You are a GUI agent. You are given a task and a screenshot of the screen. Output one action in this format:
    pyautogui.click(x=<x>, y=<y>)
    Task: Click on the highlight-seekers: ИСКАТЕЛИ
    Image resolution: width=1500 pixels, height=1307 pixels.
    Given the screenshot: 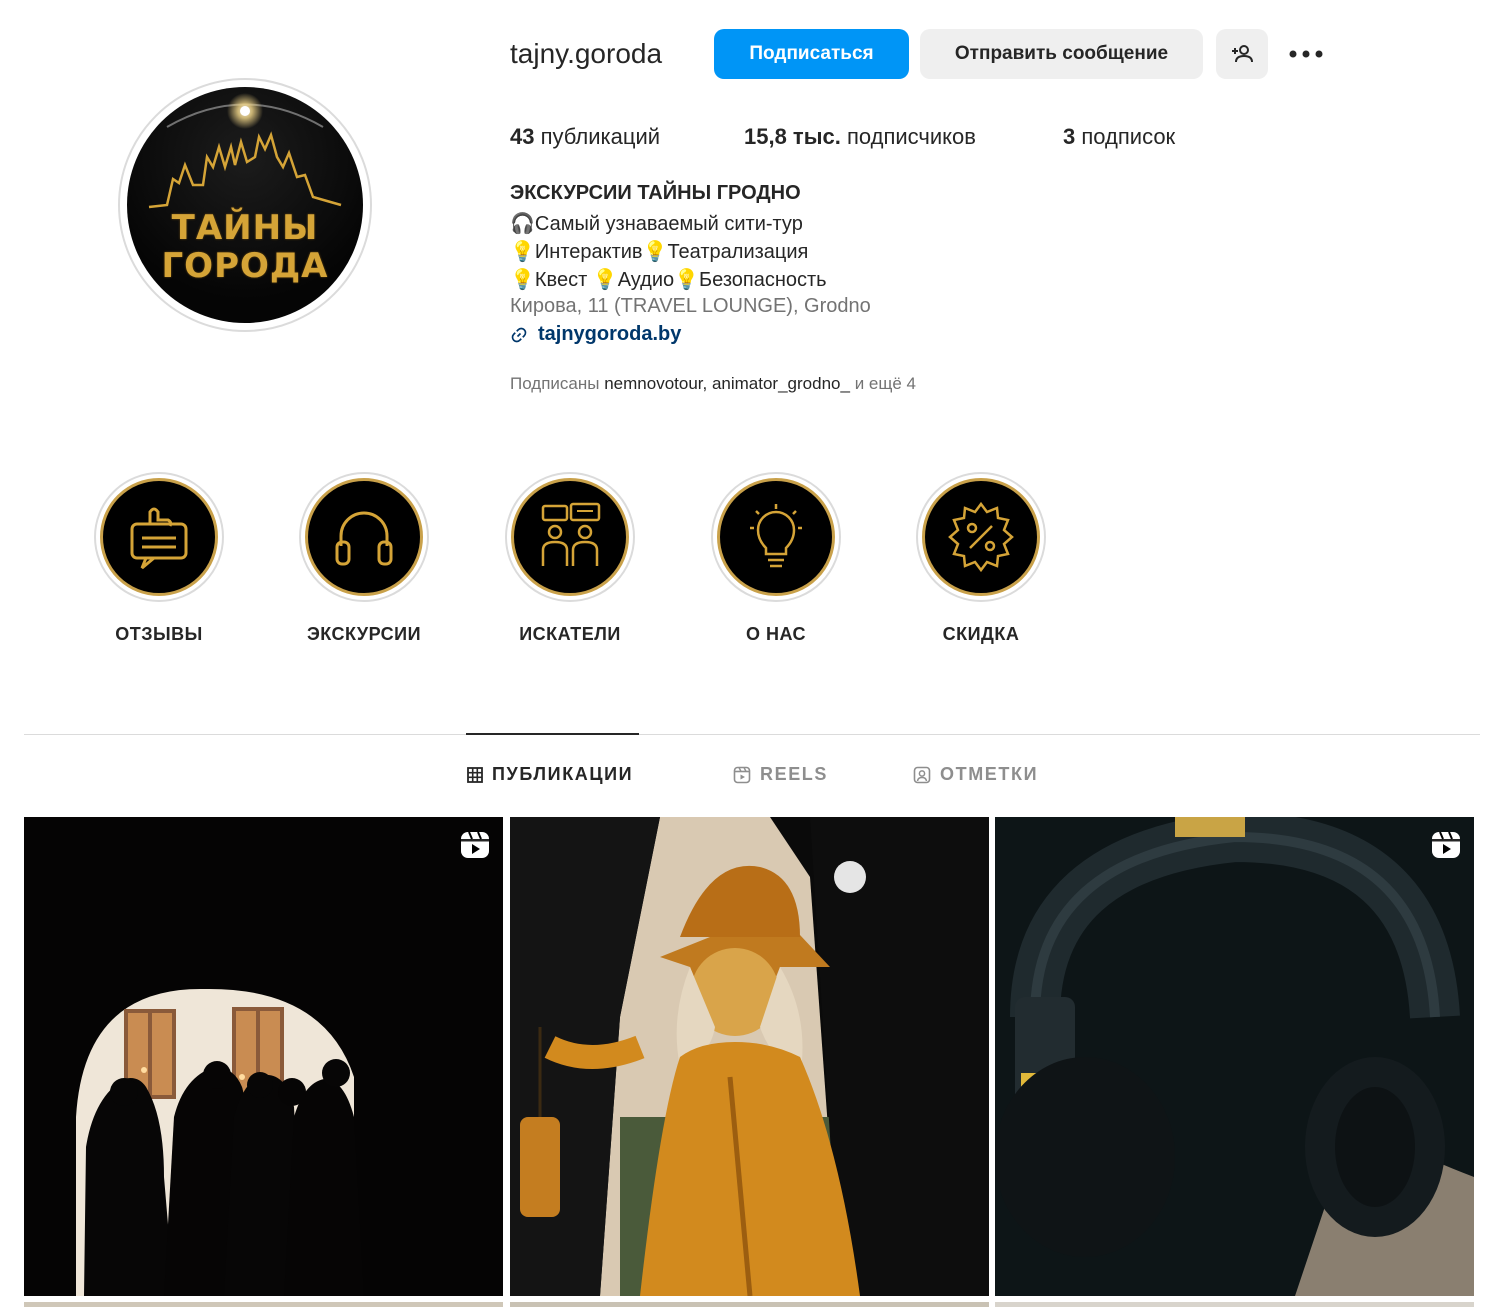 What is the action you would take?
    pyautogui.click(x=570, y=558)
    